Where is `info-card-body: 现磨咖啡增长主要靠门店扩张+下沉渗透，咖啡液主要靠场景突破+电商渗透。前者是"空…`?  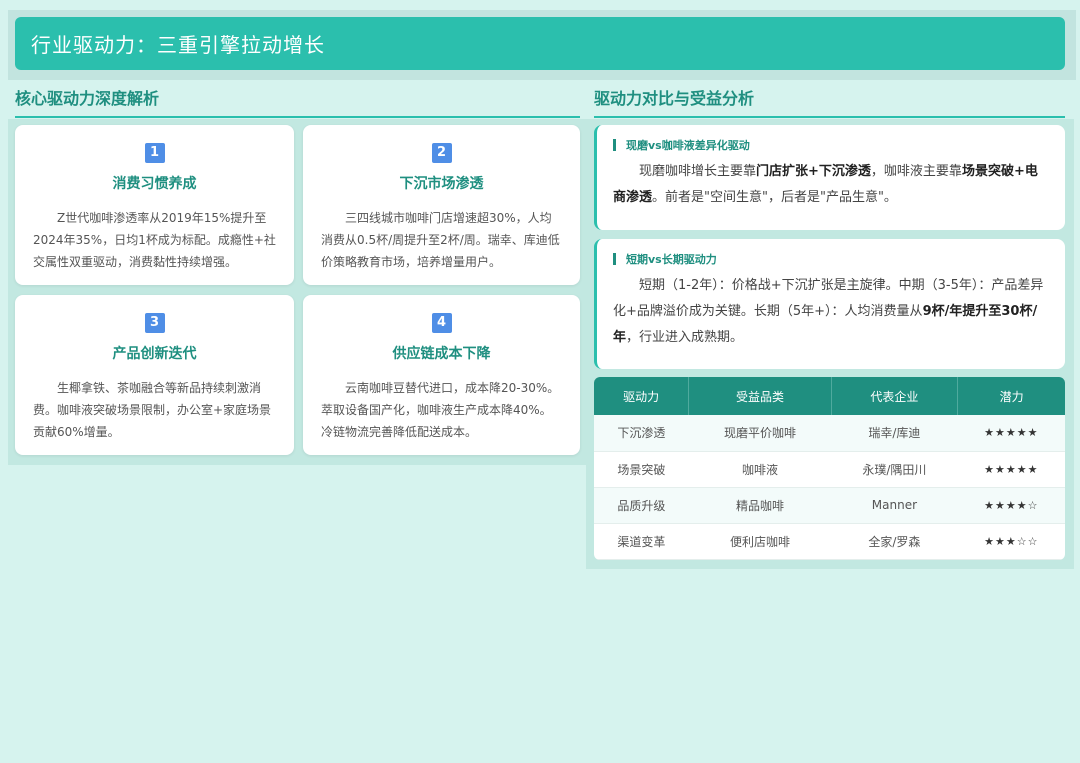 info-card-body: 现磨咖啡增长主要靠门店扩张+下沉渗透，咖啡液主要靠场景突破+电商渗透。前者是"空… is located at coordinates (831, 185).